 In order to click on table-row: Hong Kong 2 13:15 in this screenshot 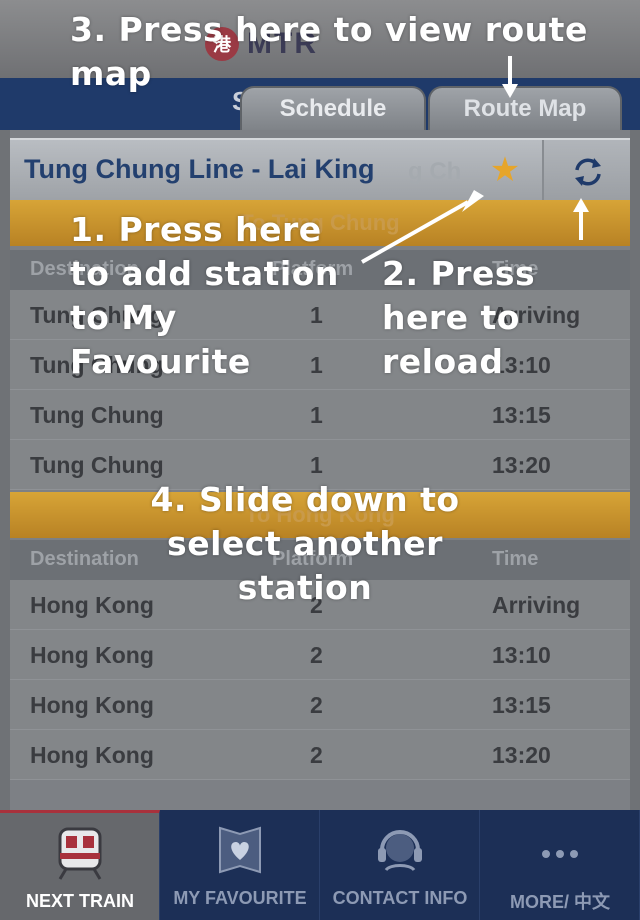, I will do `click(320, 705)`.